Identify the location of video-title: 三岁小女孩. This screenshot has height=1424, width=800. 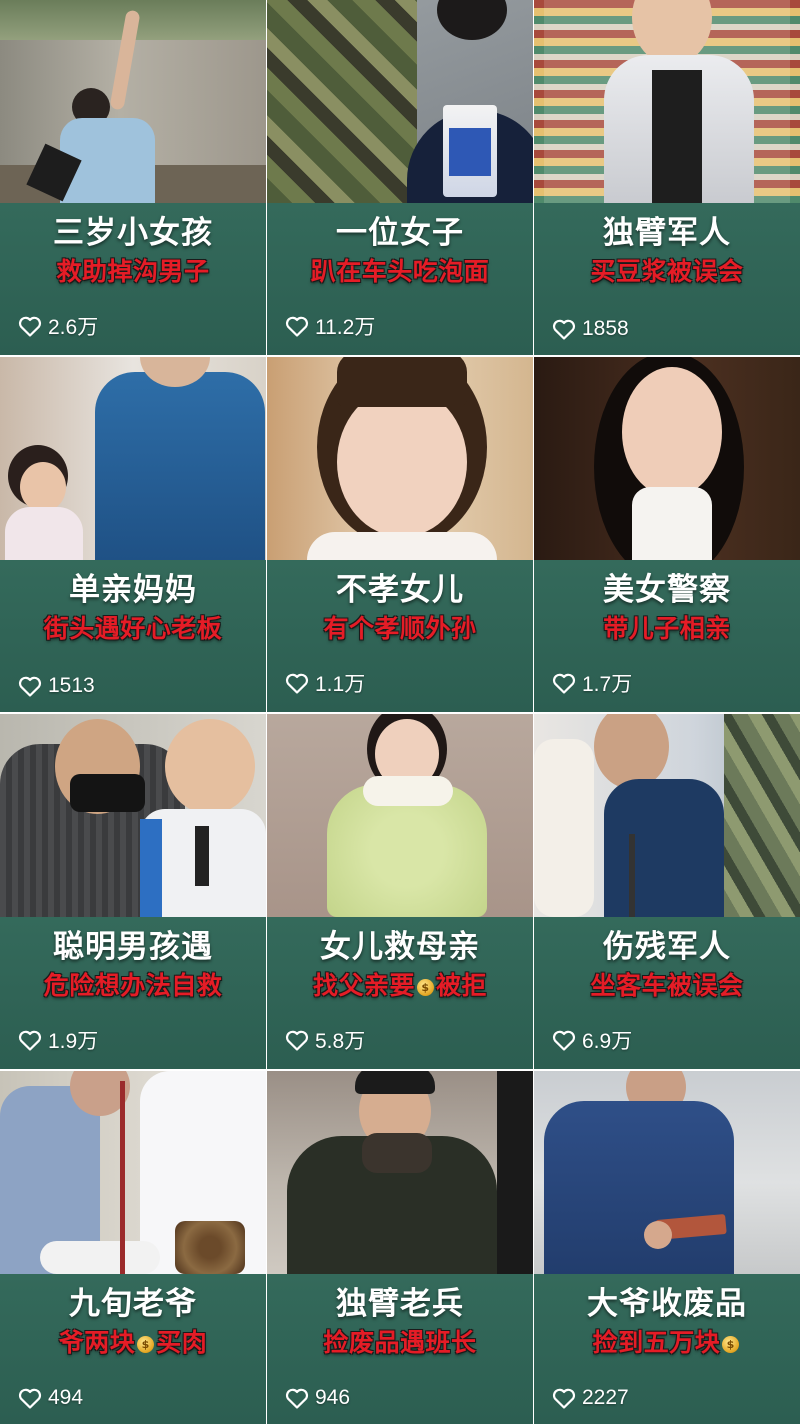
(133, 233).